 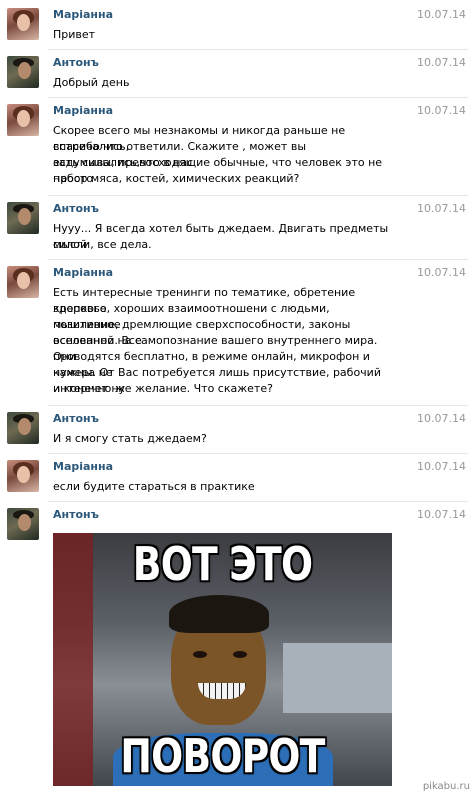 What do you see at coordinates (176, 178) in the screenshot?
I see `message-text-line: набор мяса, костей, химических реакций?` at bounding box center [176, 178].